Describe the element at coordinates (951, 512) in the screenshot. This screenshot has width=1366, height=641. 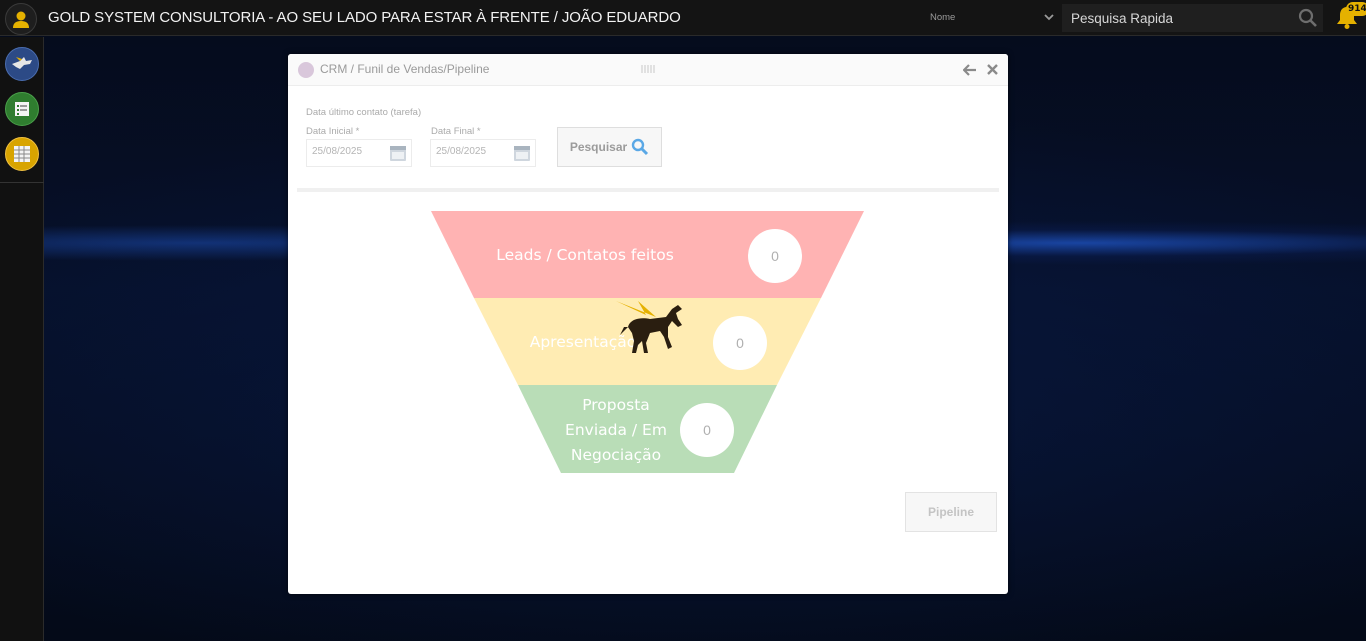
I see `pipeline-button: Pipeline` at that location.